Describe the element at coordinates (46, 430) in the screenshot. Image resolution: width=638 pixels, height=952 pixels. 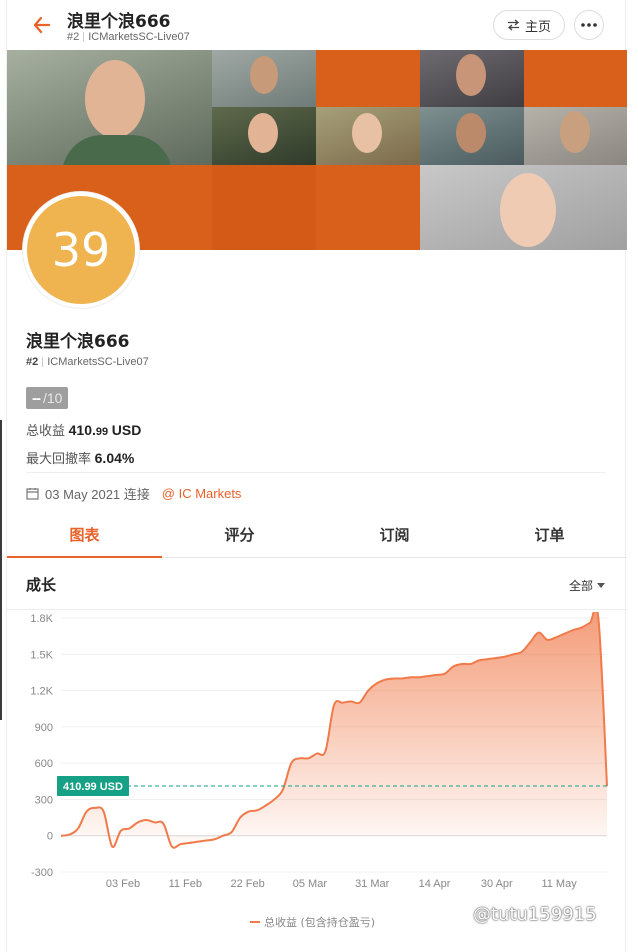
I see `total-profit-label: 总收益` at that location.